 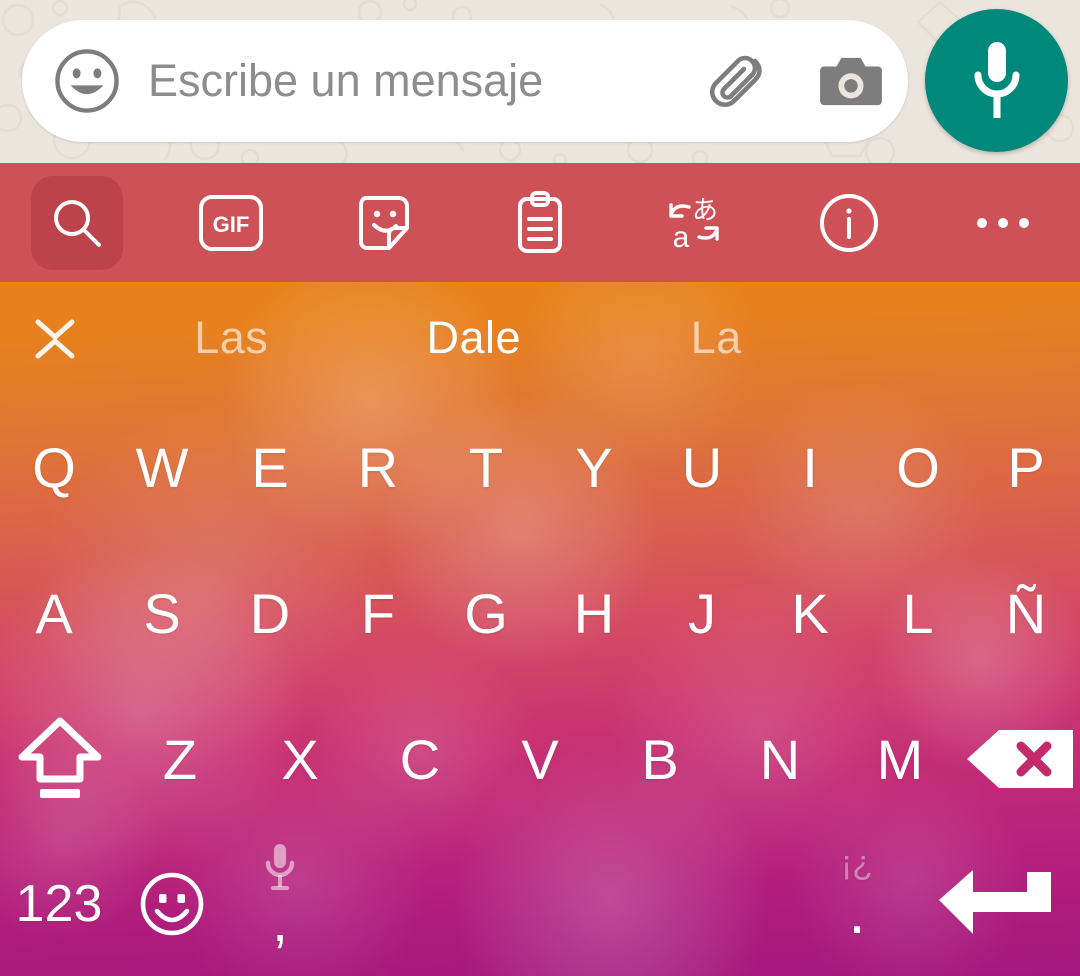 What do you see at coordinates (702, 467) in the screenshot?
I see `key-u: U` at bounding box center [702, 467].